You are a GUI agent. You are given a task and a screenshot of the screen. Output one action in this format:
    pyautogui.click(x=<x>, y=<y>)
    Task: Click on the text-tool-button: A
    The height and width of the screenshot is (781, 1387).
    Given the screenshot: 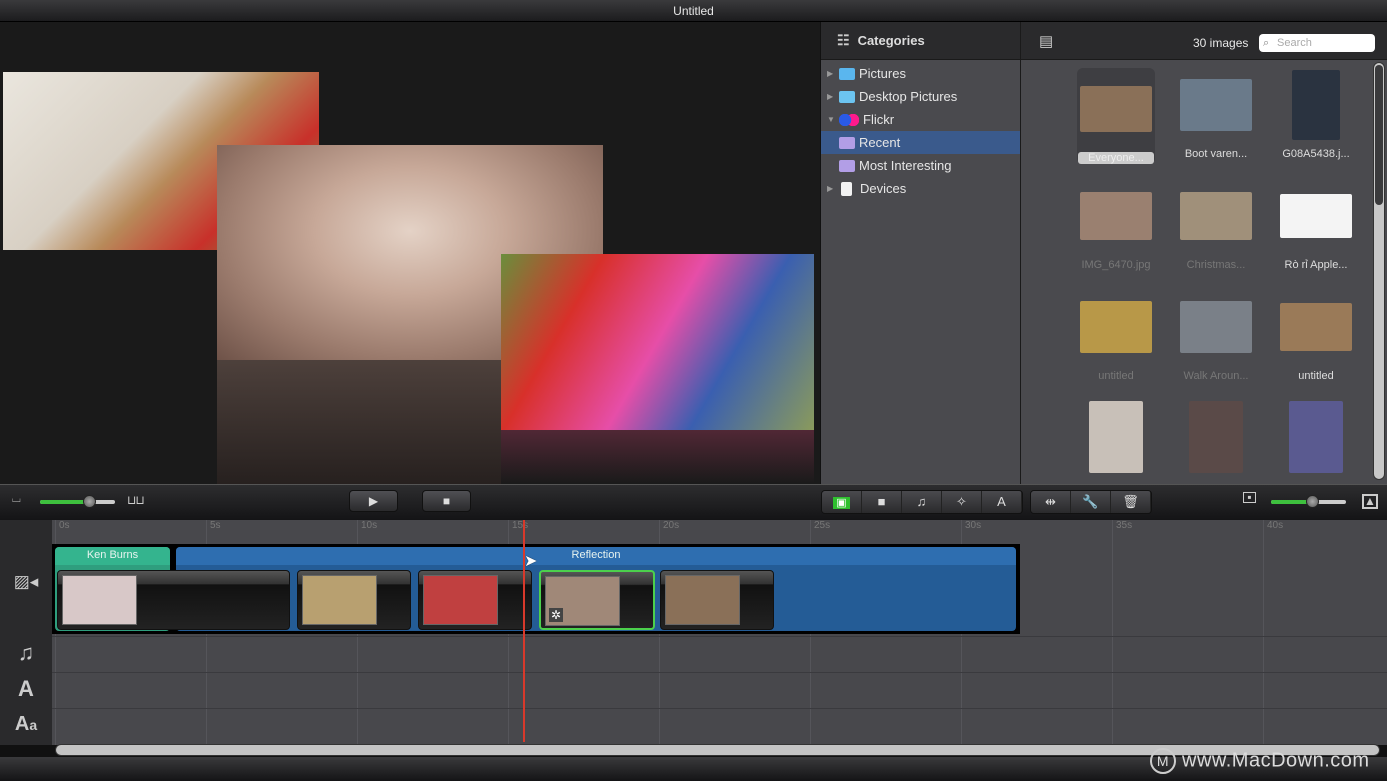 What is the action you would take?
    pyautogui.click(x=1002, y=502)
    